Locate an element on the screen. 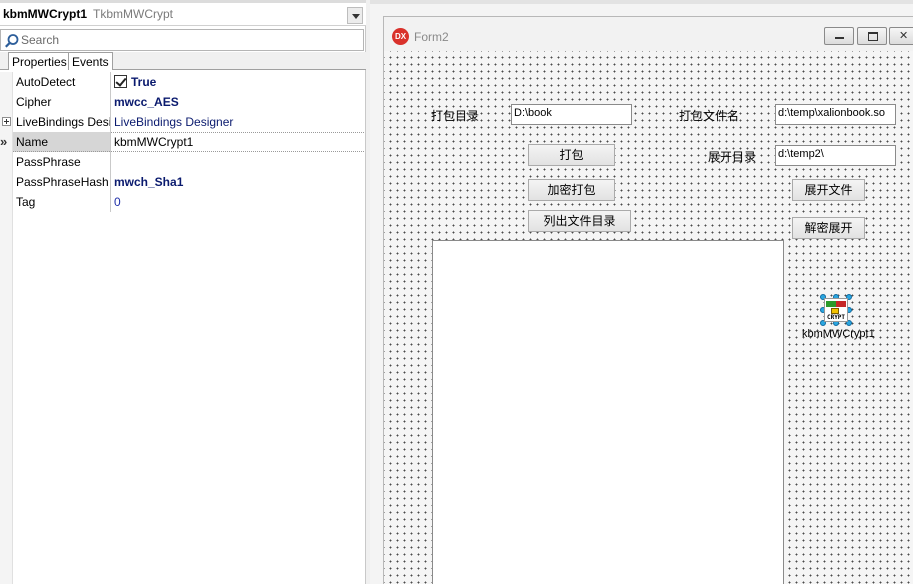 This screenshot has height=584, width=913. property-name: AutoDetect is located at coordinates (46, 82).